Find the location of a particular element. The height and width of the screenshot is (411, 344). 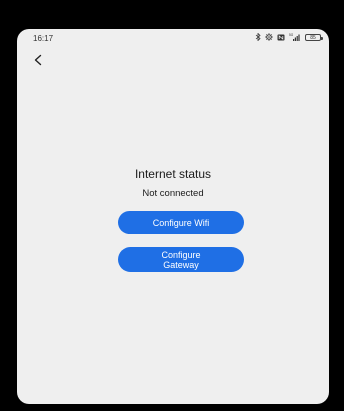

configure-wifi-label: Configure Wifi is located at coordinates (181, 222).